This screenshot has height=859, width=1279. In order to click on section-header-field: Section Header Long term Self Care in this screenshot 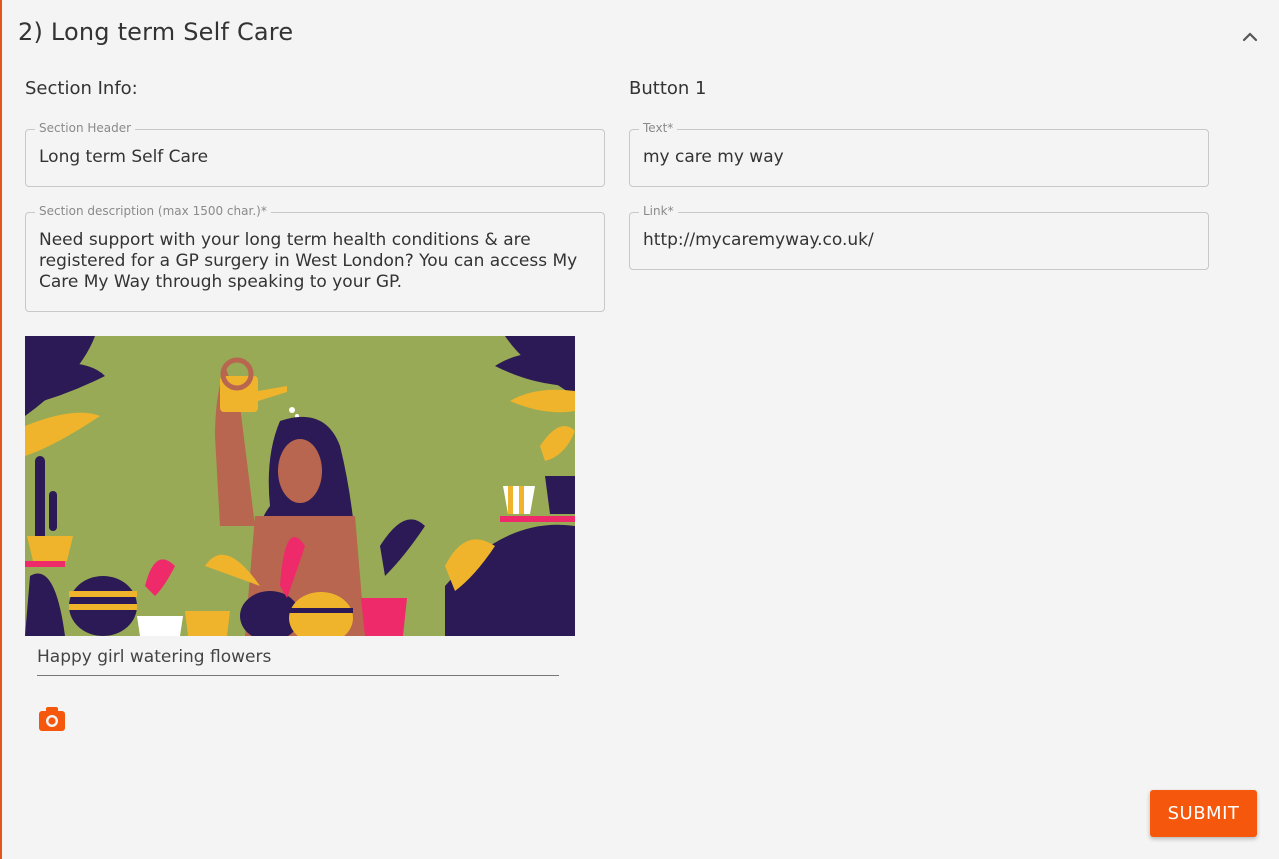, I will do `click(315, 154)`.